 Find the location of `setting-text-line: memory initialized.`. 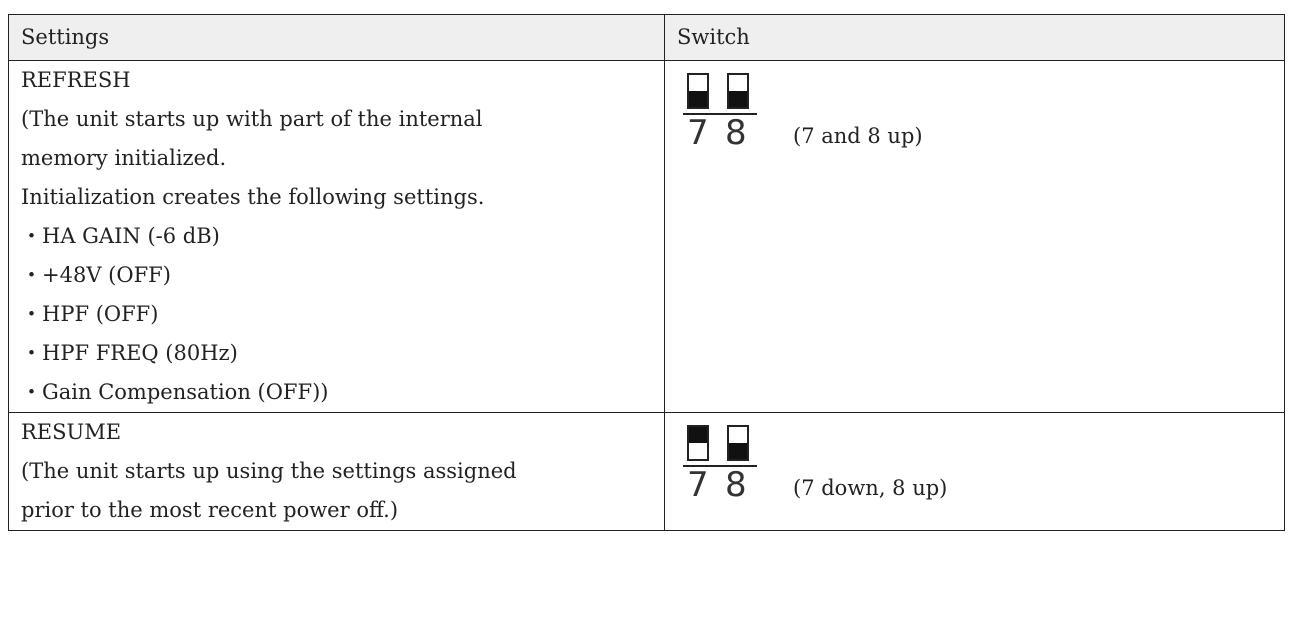

setting-text-line: memory initialized. is located at coordinates (124, 158).